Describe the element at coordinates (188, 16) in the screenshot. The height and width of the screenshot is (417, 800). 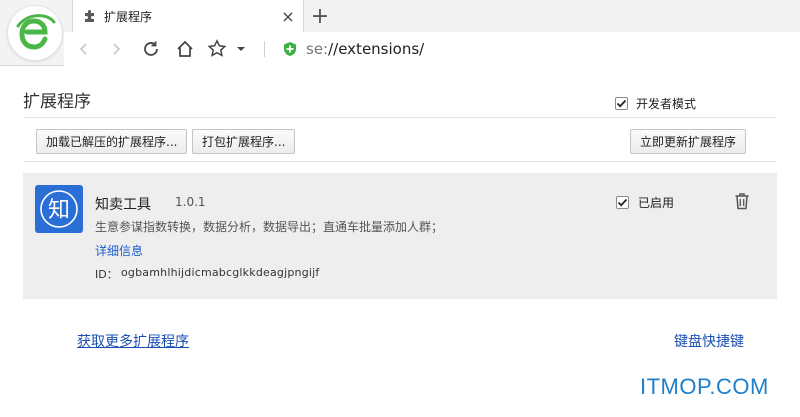
I see `tab-extensions: 扩展程序 ×` at that location.